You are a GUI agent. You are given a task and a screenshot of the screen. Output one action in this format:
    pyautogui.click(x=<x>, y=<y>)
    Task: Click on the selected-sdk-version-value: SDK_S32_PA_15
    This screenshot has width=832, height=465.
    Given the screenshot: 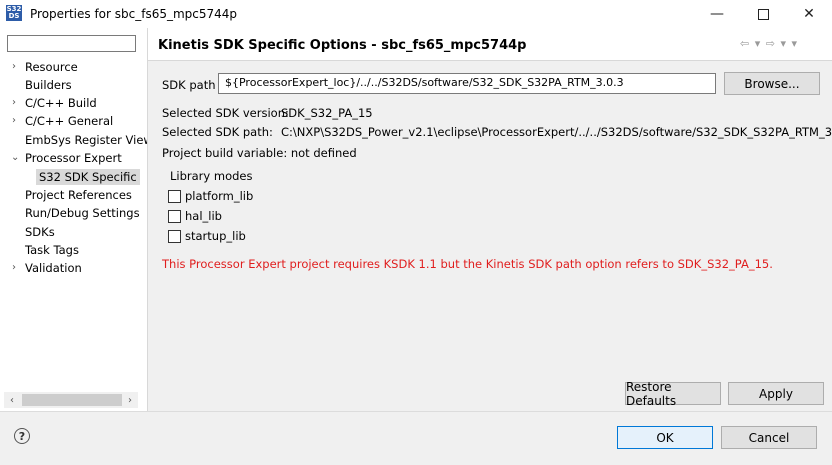 What is the action you would take?
    pyautogui.click(x=327, y=113)
    